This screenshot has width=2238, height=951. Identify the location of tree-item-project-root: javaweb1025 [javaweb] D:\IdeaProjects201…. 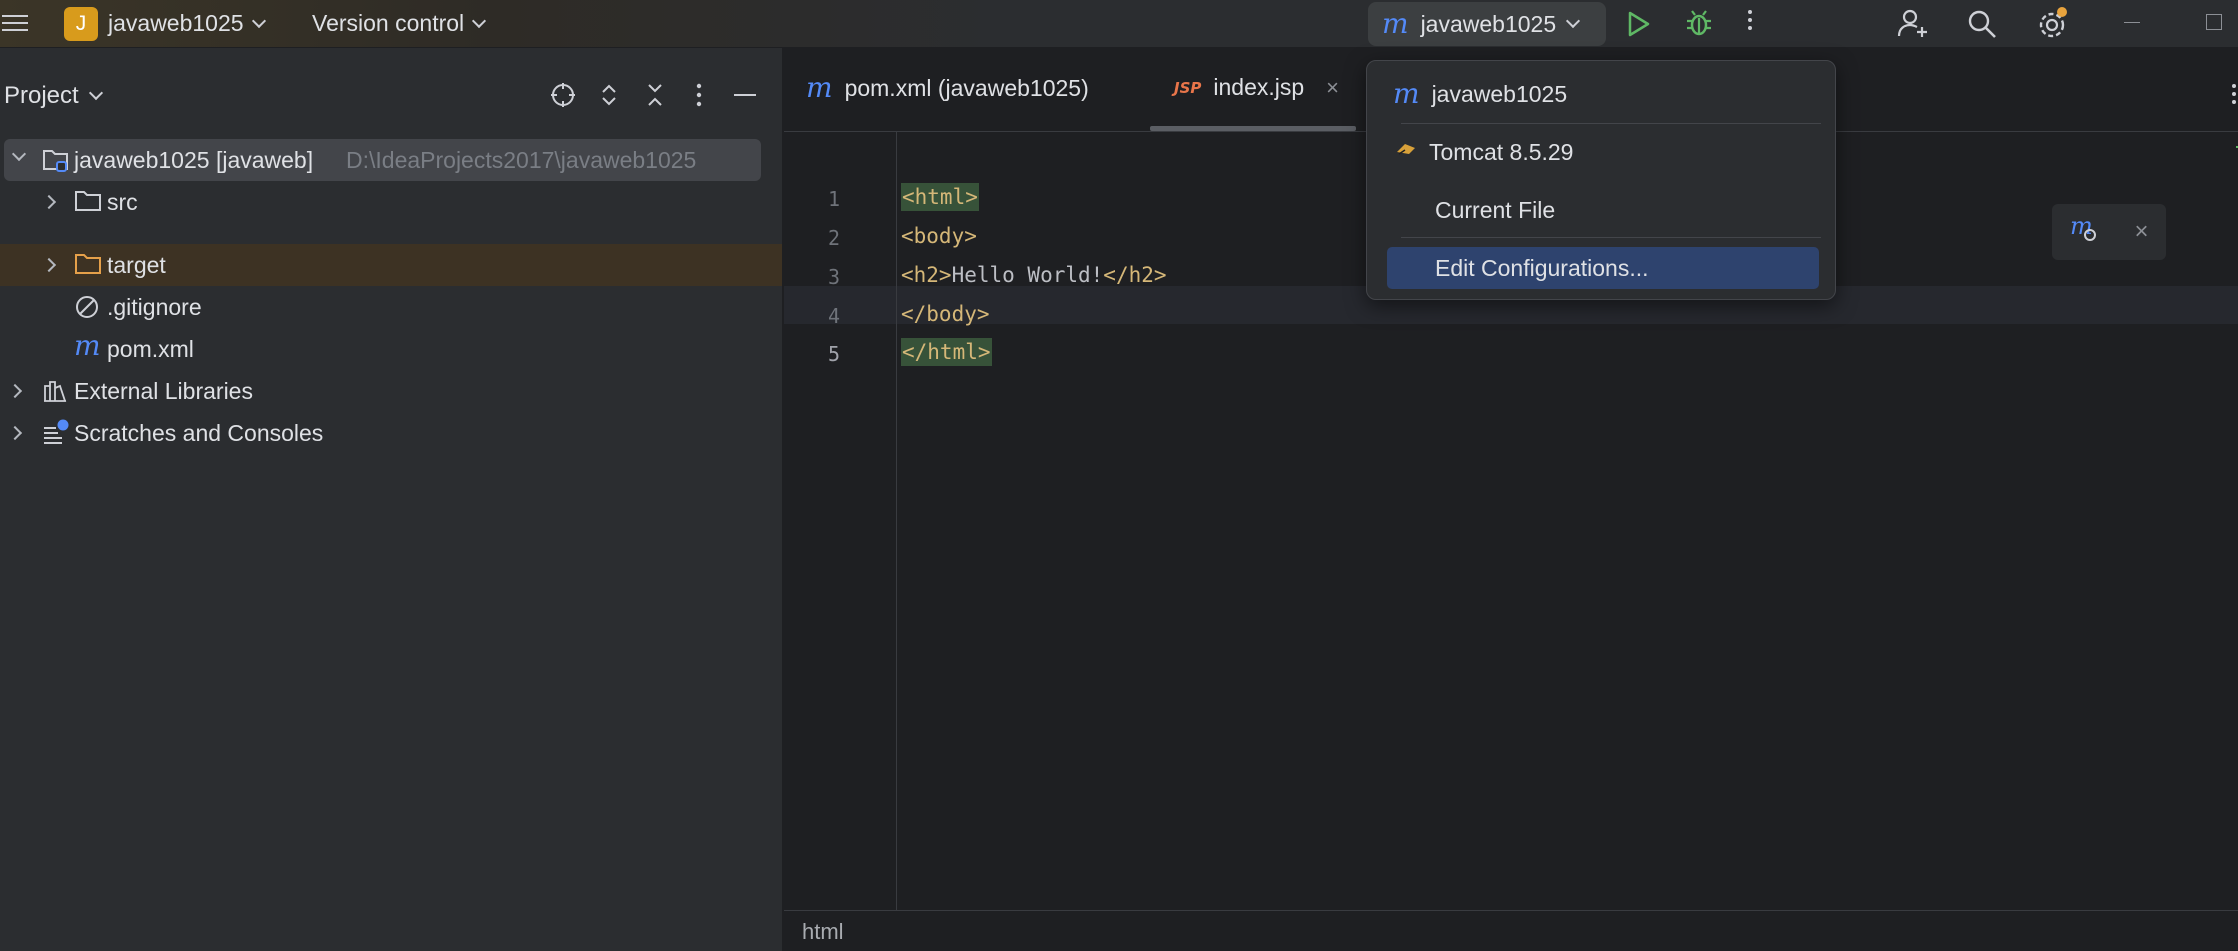
(382, 160).